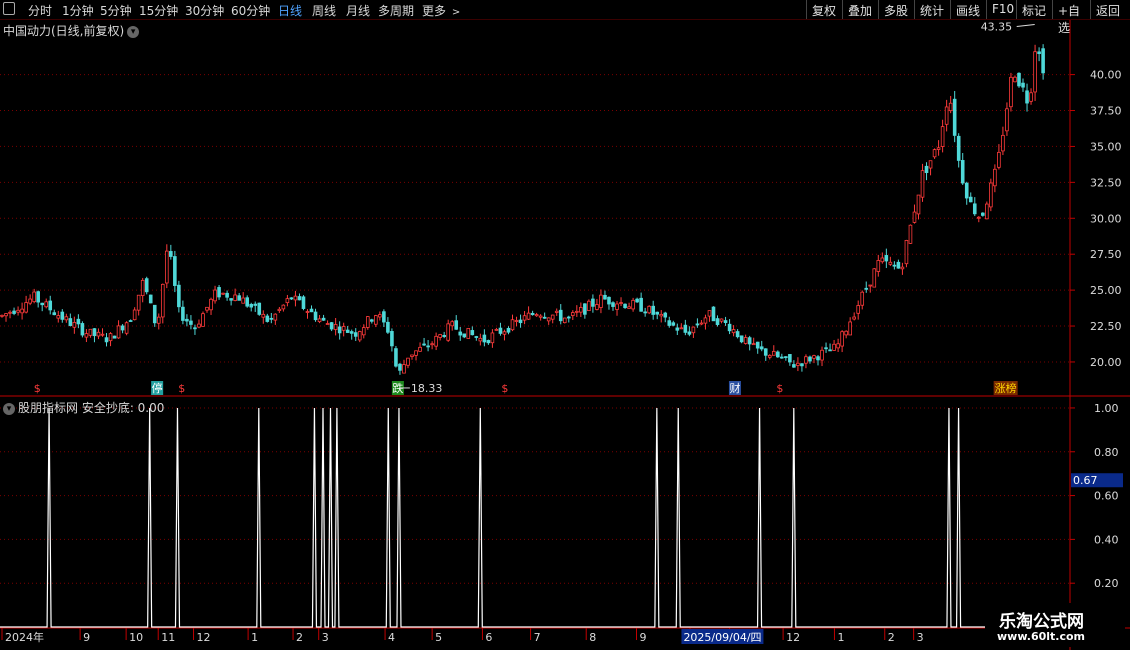 This screenshot has height=650, width=1130. What do you see at coordinates (1097, 496) in the screenshot?
I see `indicator-axis-labels: 0.20 0.40 0.60 0.80 1.00 0.67` at bounding box center [1097, 496].